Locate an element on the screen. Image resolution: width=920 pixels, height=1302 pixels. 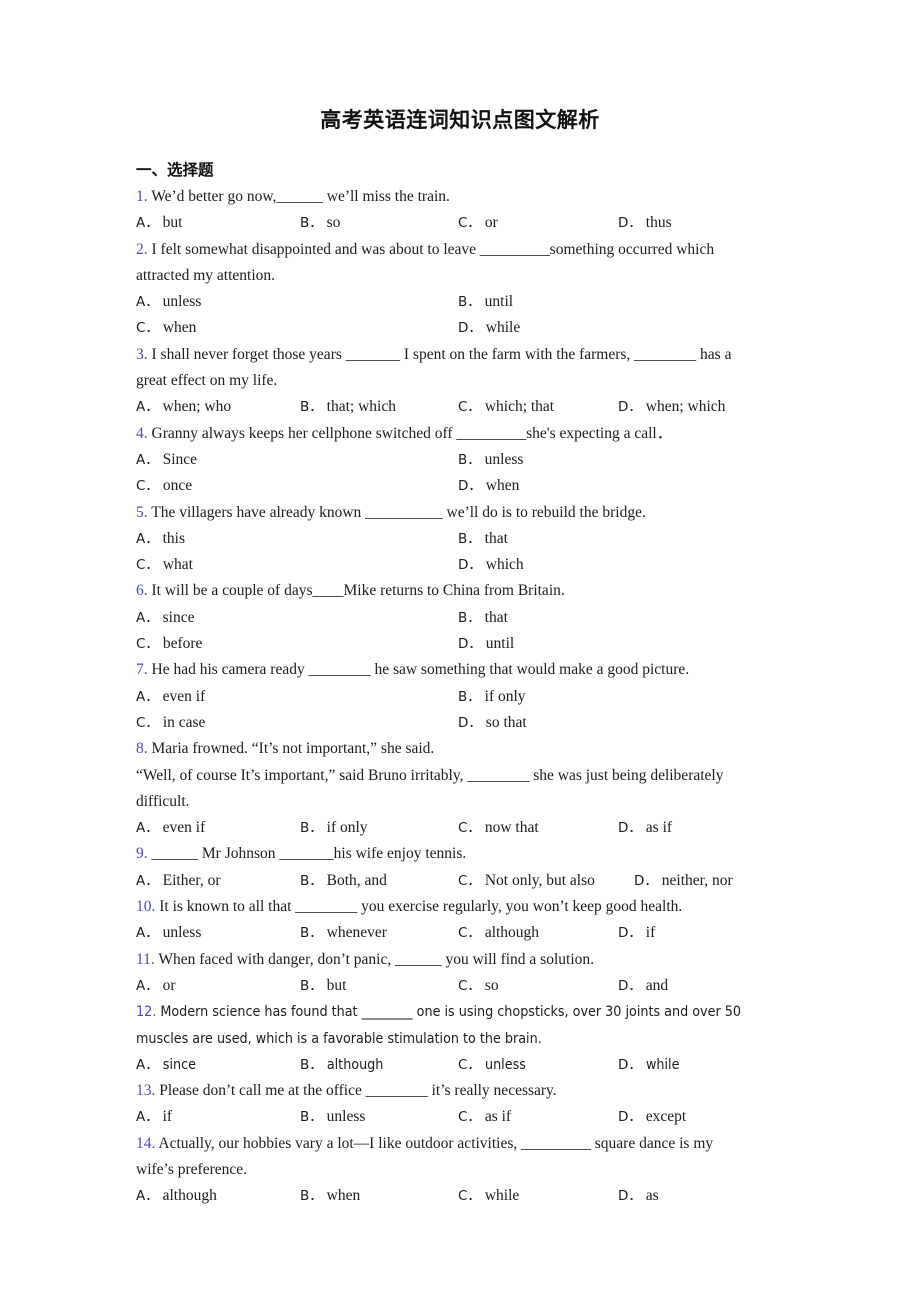
option-choice: D． when is located at coordinates (488, 486).